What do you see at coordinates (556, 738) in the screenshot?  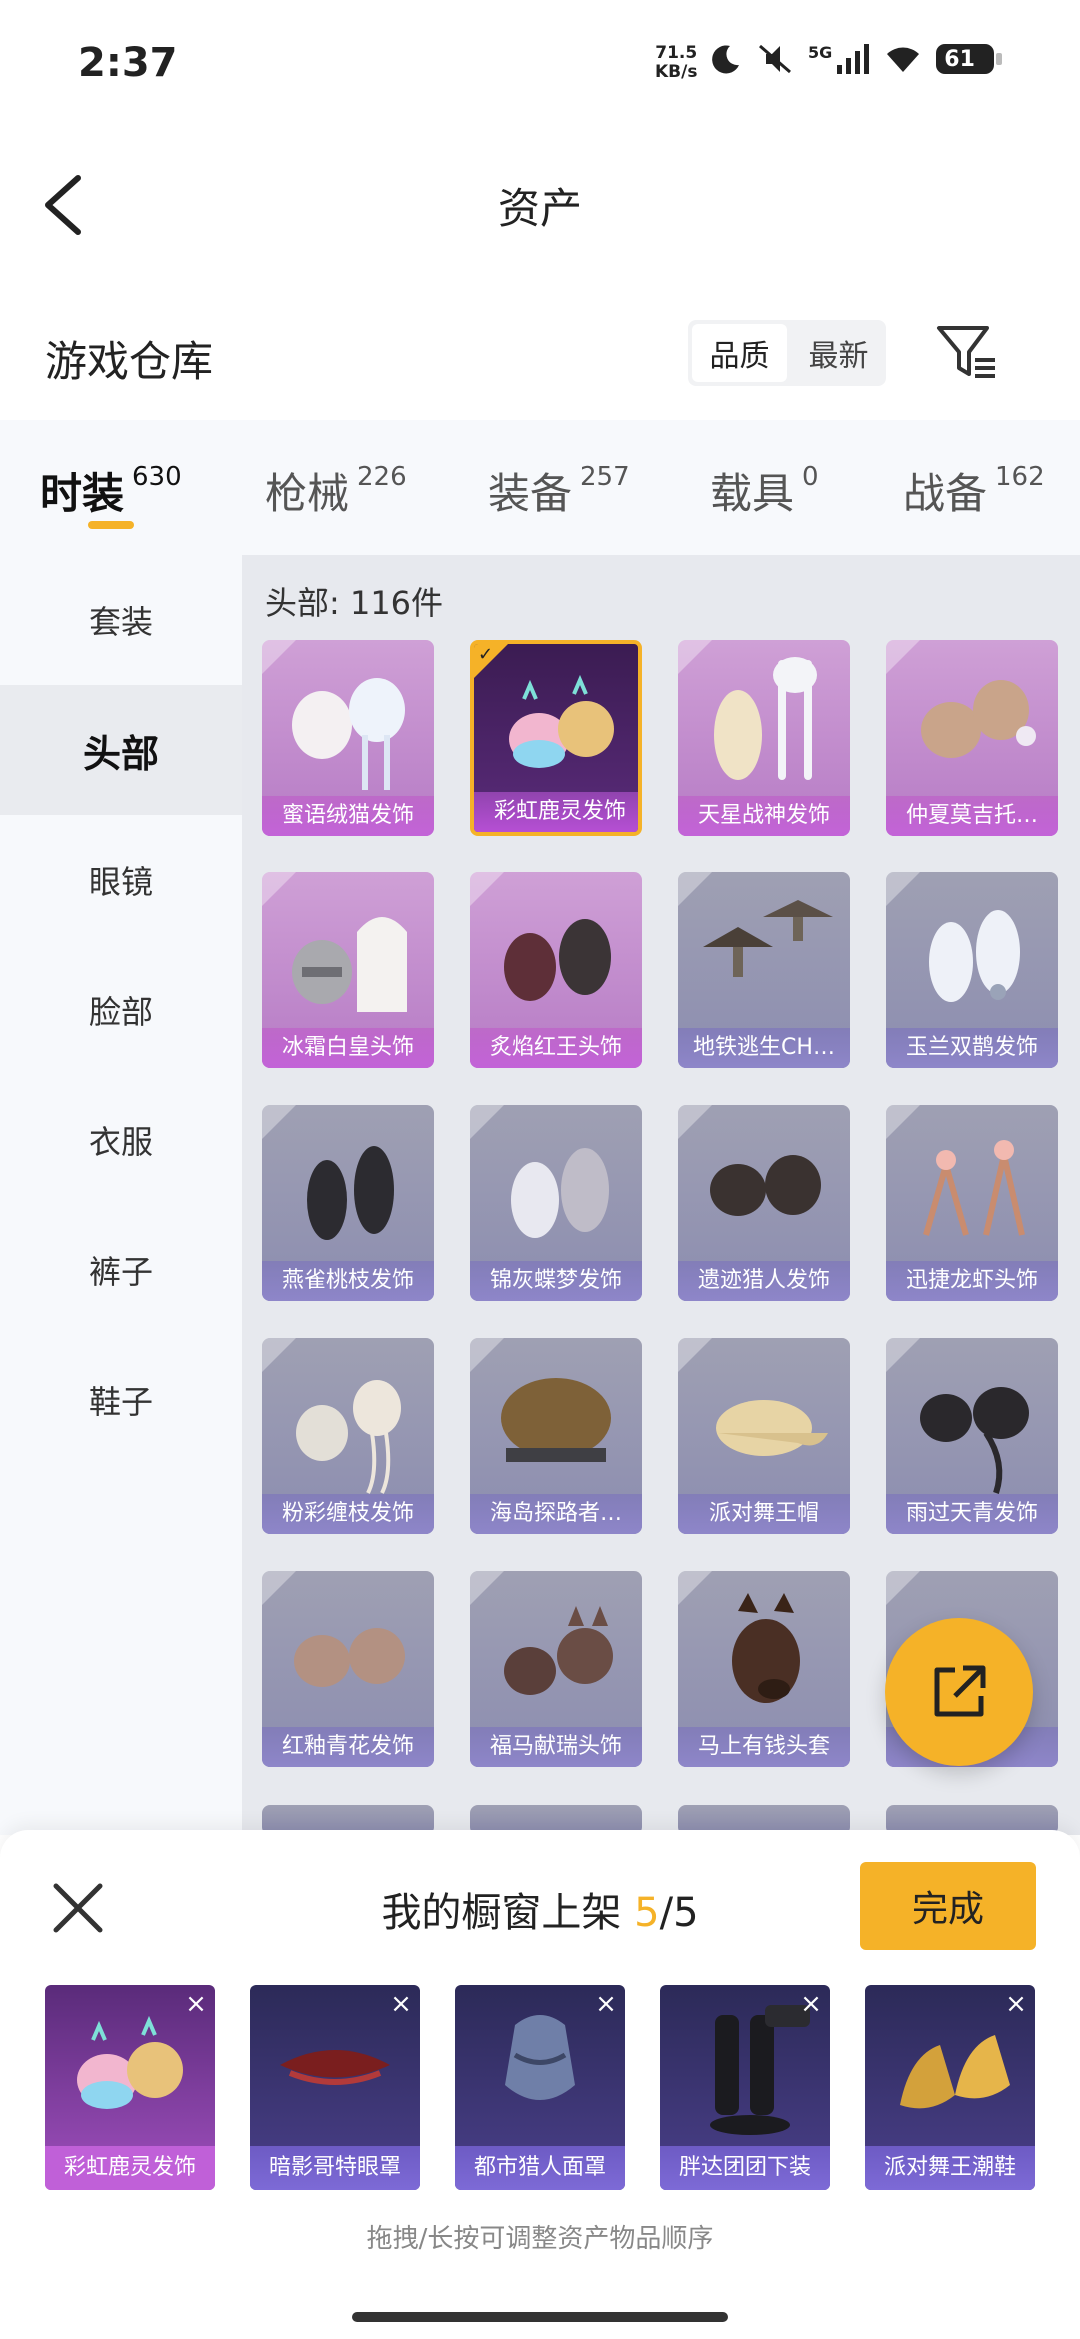 I see `item-card: ✓ 彩虹鹿灵发饰` at bounding box center [556, 738].